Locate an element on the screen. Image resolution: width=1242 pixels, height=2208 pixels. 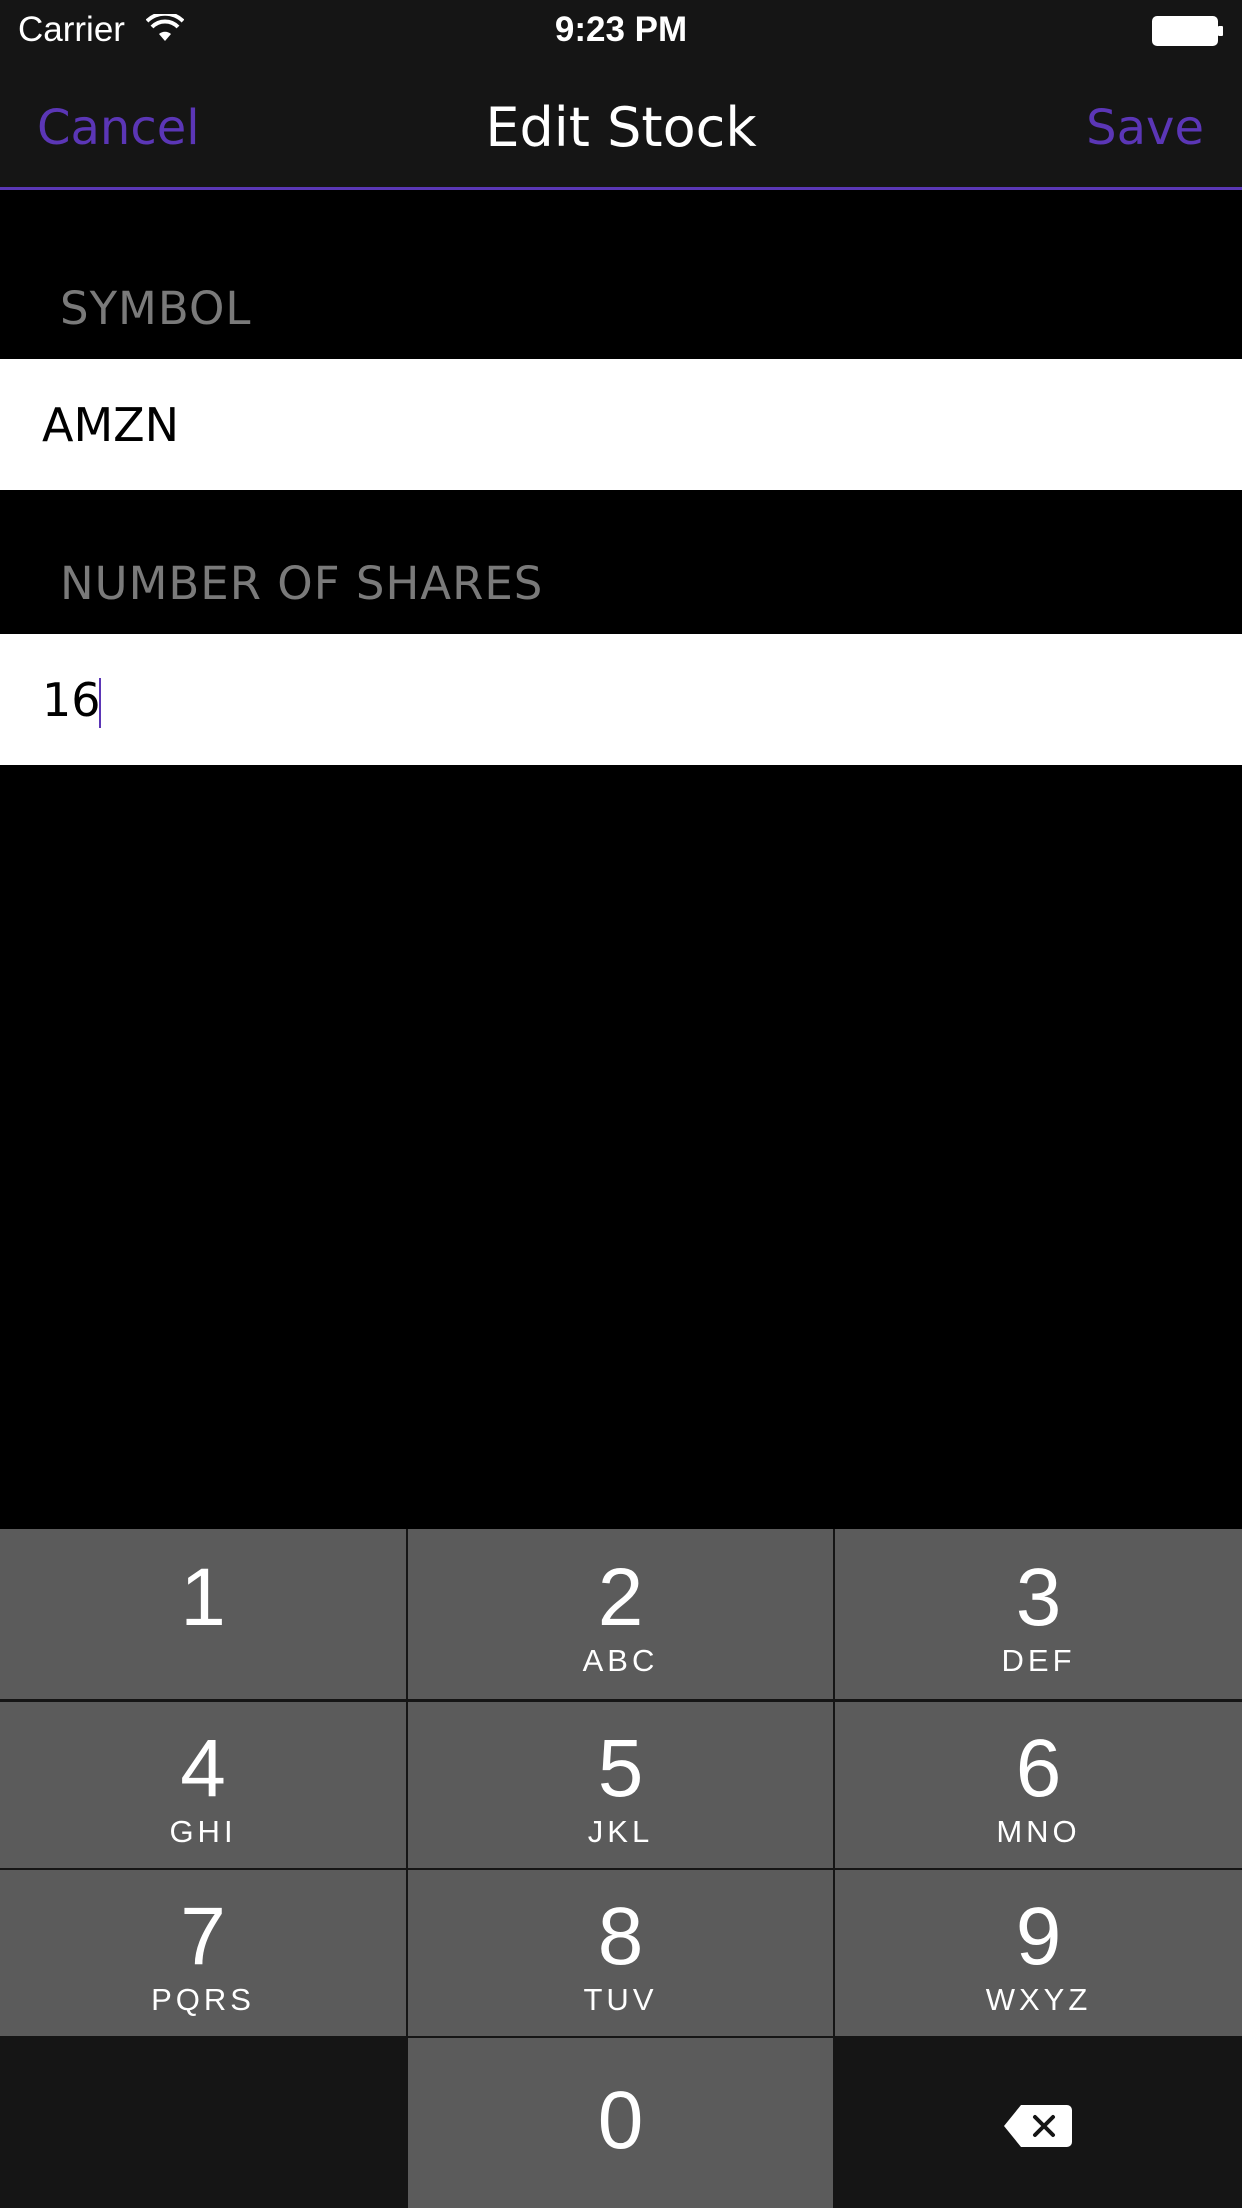
key-6: 6 MNO is located at coordinates (1038, 1785).